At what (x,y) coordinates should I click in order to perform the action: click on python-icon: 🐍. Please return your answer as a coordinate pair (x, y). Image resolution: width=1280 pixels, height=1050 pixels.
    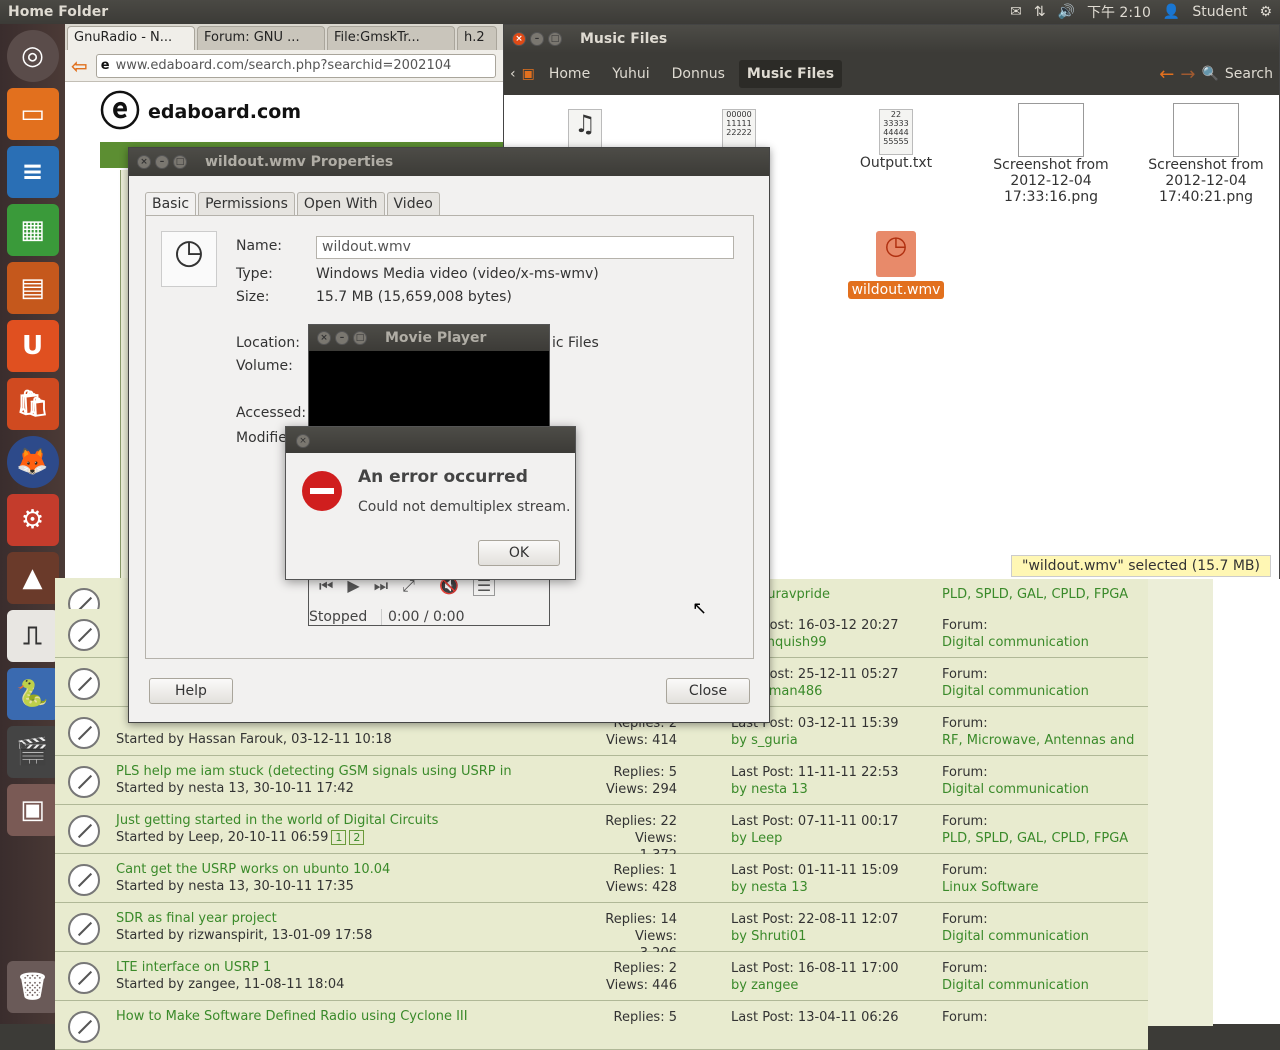
    Looking at the image, I should click on (32, 694).